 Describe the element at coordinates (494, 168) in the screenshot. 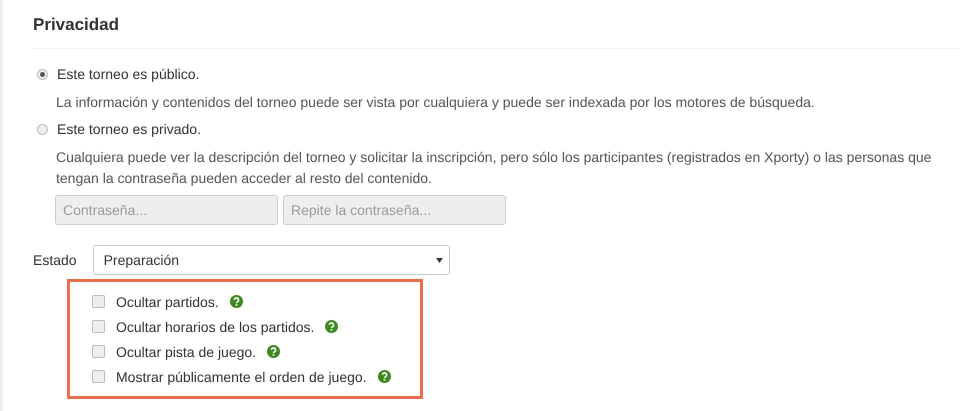

I see `option-description: Cualquiera puede ver la descripción del torneo y solicitar la inscripción, pero sólo los participantes (registrados en Xporty) o las personas que tengan la contraseña pueden acceder al resto del contenido.` at that location.